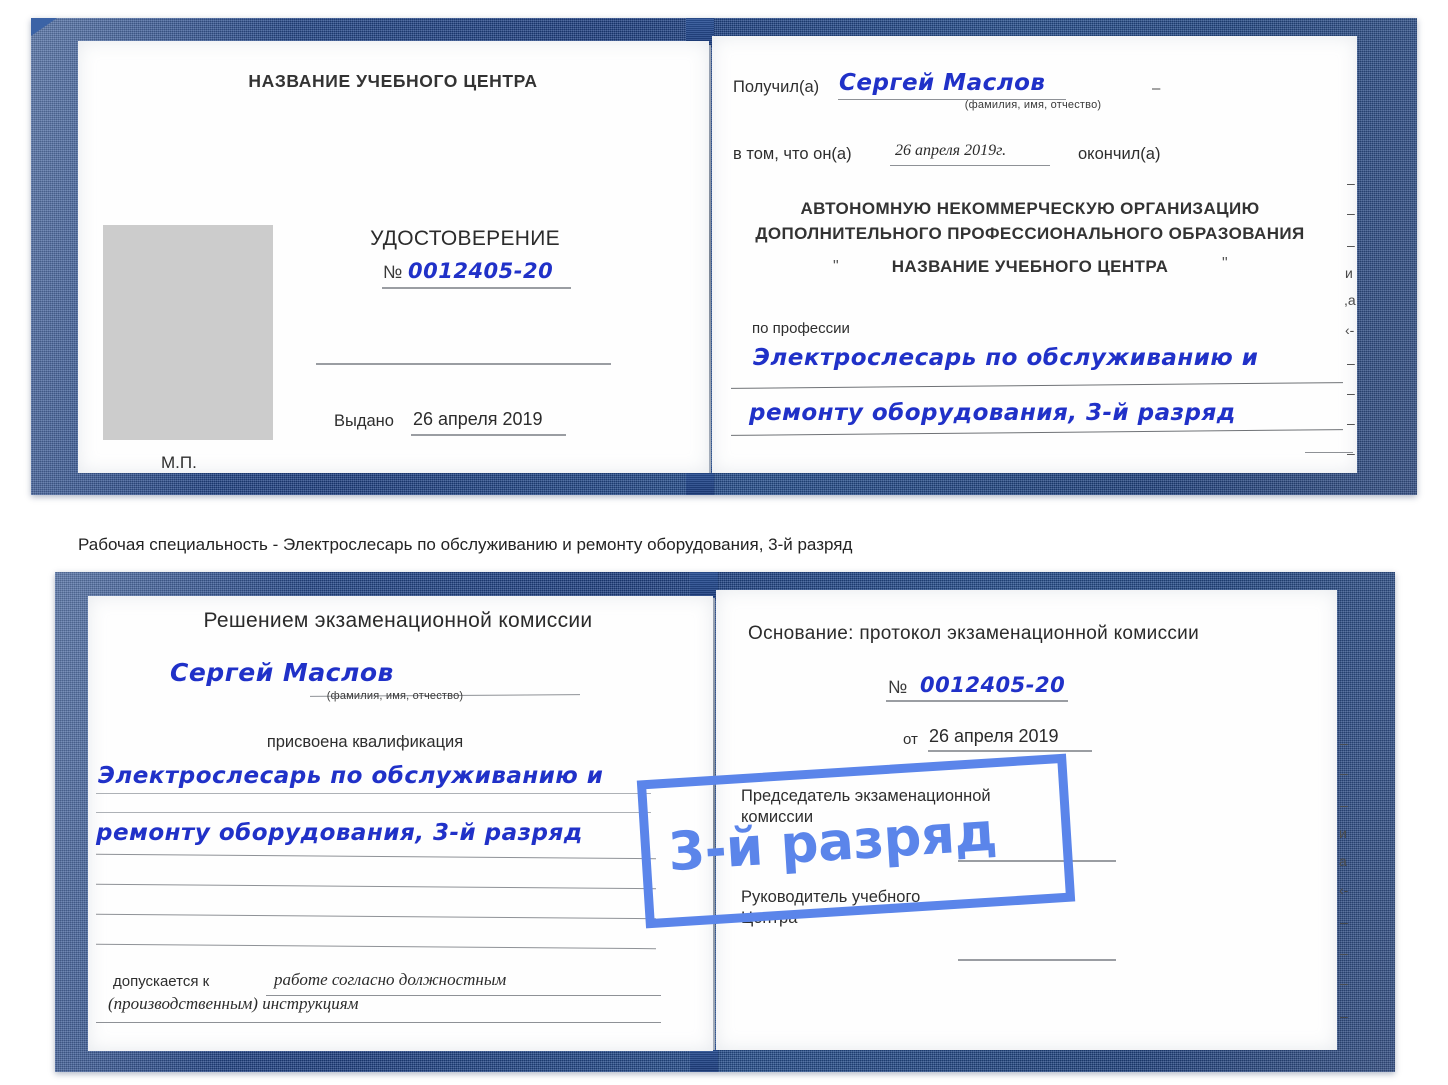 The height and width of the screenshot is (1085, 1448). What do you see at coordinates (393, 272) in the screenshot?
I see `certificate-number-symbol: №` at bounding box center [393, 272].